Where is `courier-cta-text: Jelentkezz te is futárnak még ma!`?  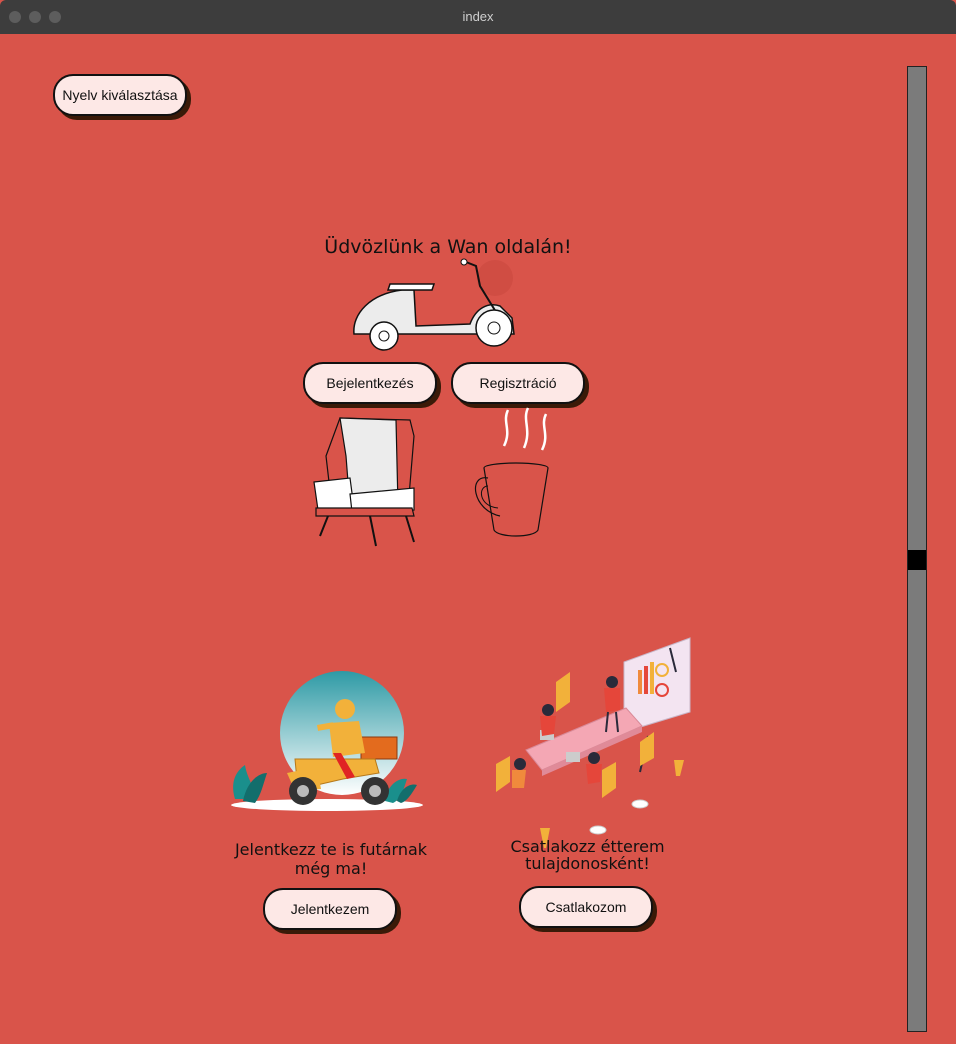 courier-cta-text: Jelentkezz te is futárnak még ma! is located at coordinates (331, 859).